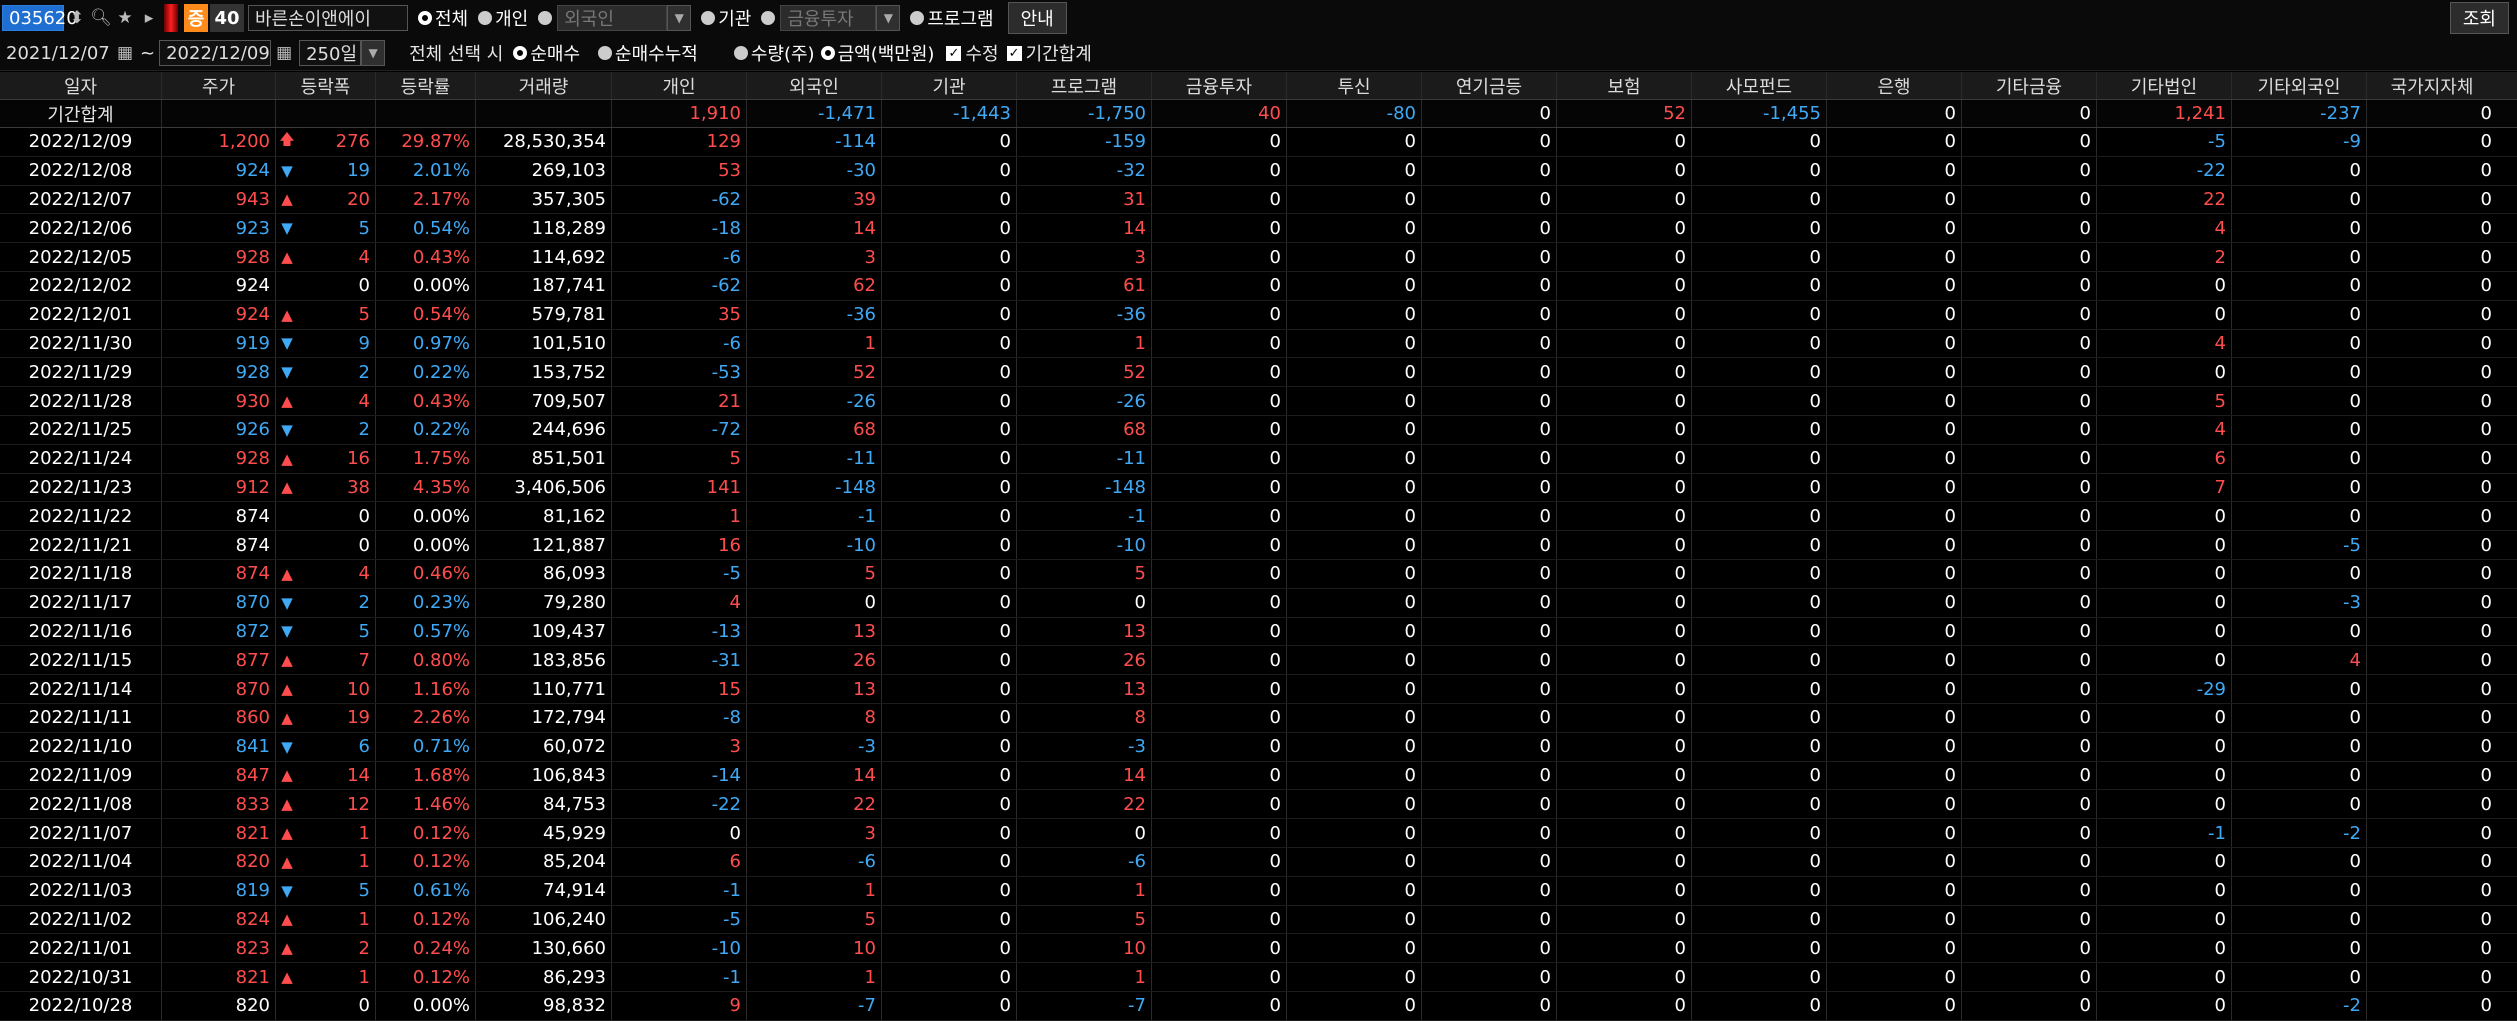 This screenshot has height=1021, width=2517. I want to click on foreigner-select: 외국인, so click(612, 18).